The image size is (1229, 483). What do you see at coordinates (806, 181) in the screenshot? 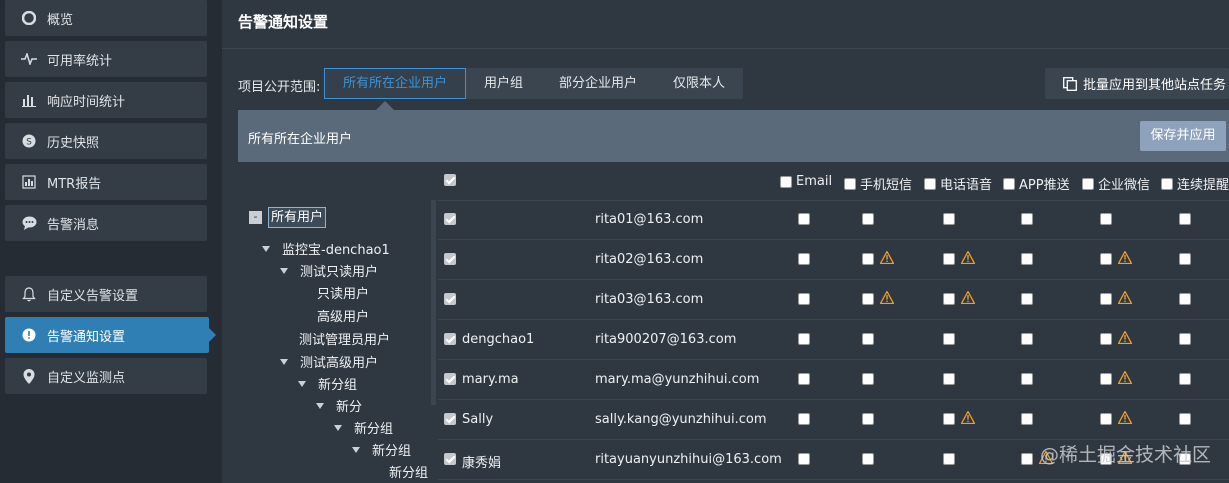
I see `column-email: Email` at bounding box center [806, 181].